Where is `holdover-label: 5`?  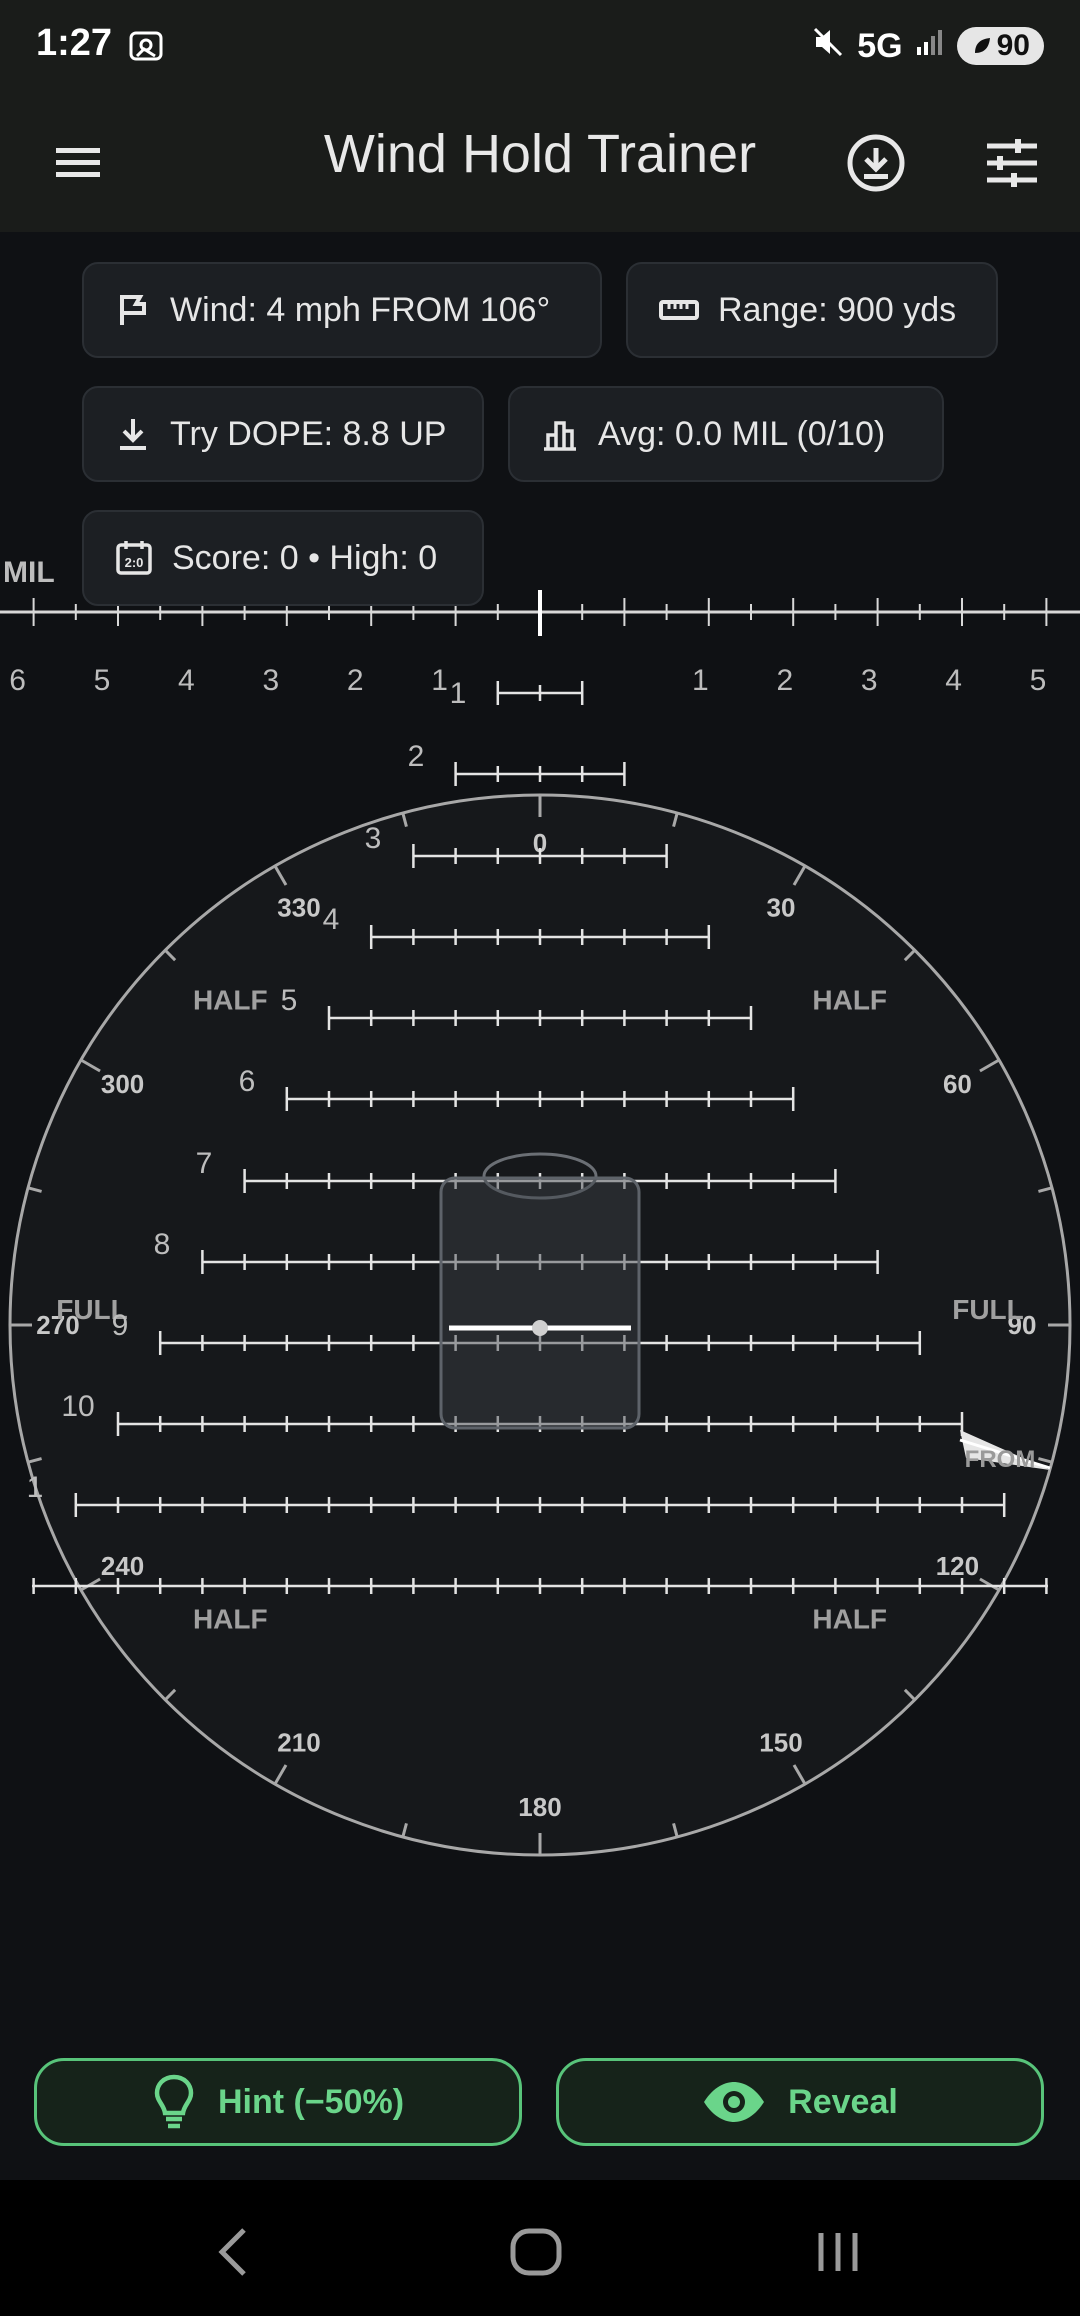
holdover-label: 5 is located at coordinates (289, 1000).